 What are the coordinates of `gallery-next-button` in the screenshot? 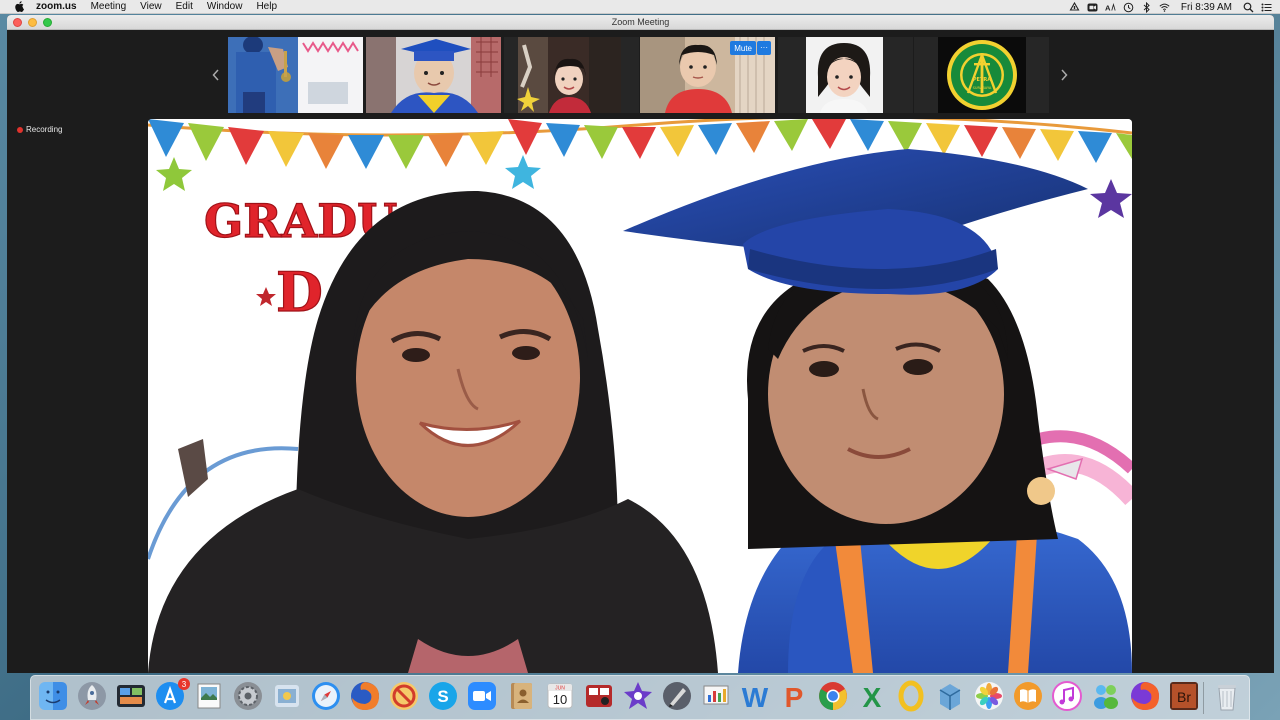 It's located at (1064, 75).